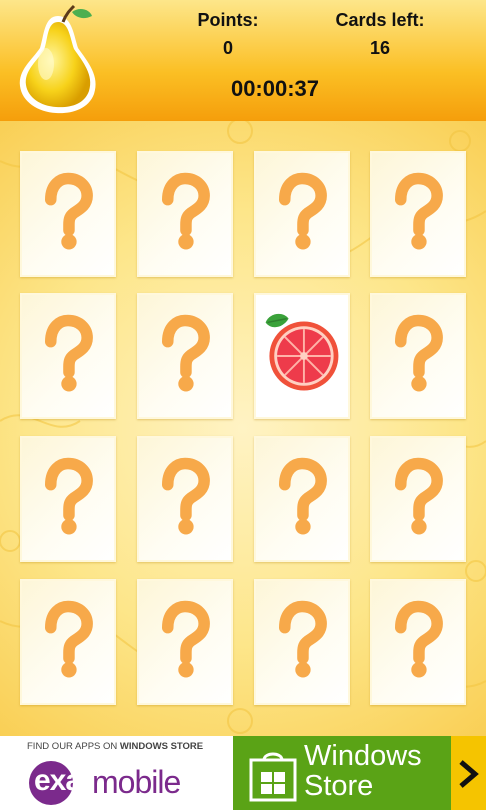 The height and width of the screenshot is (810, 486). I want to click on ad-next-button, so click(468, 773).